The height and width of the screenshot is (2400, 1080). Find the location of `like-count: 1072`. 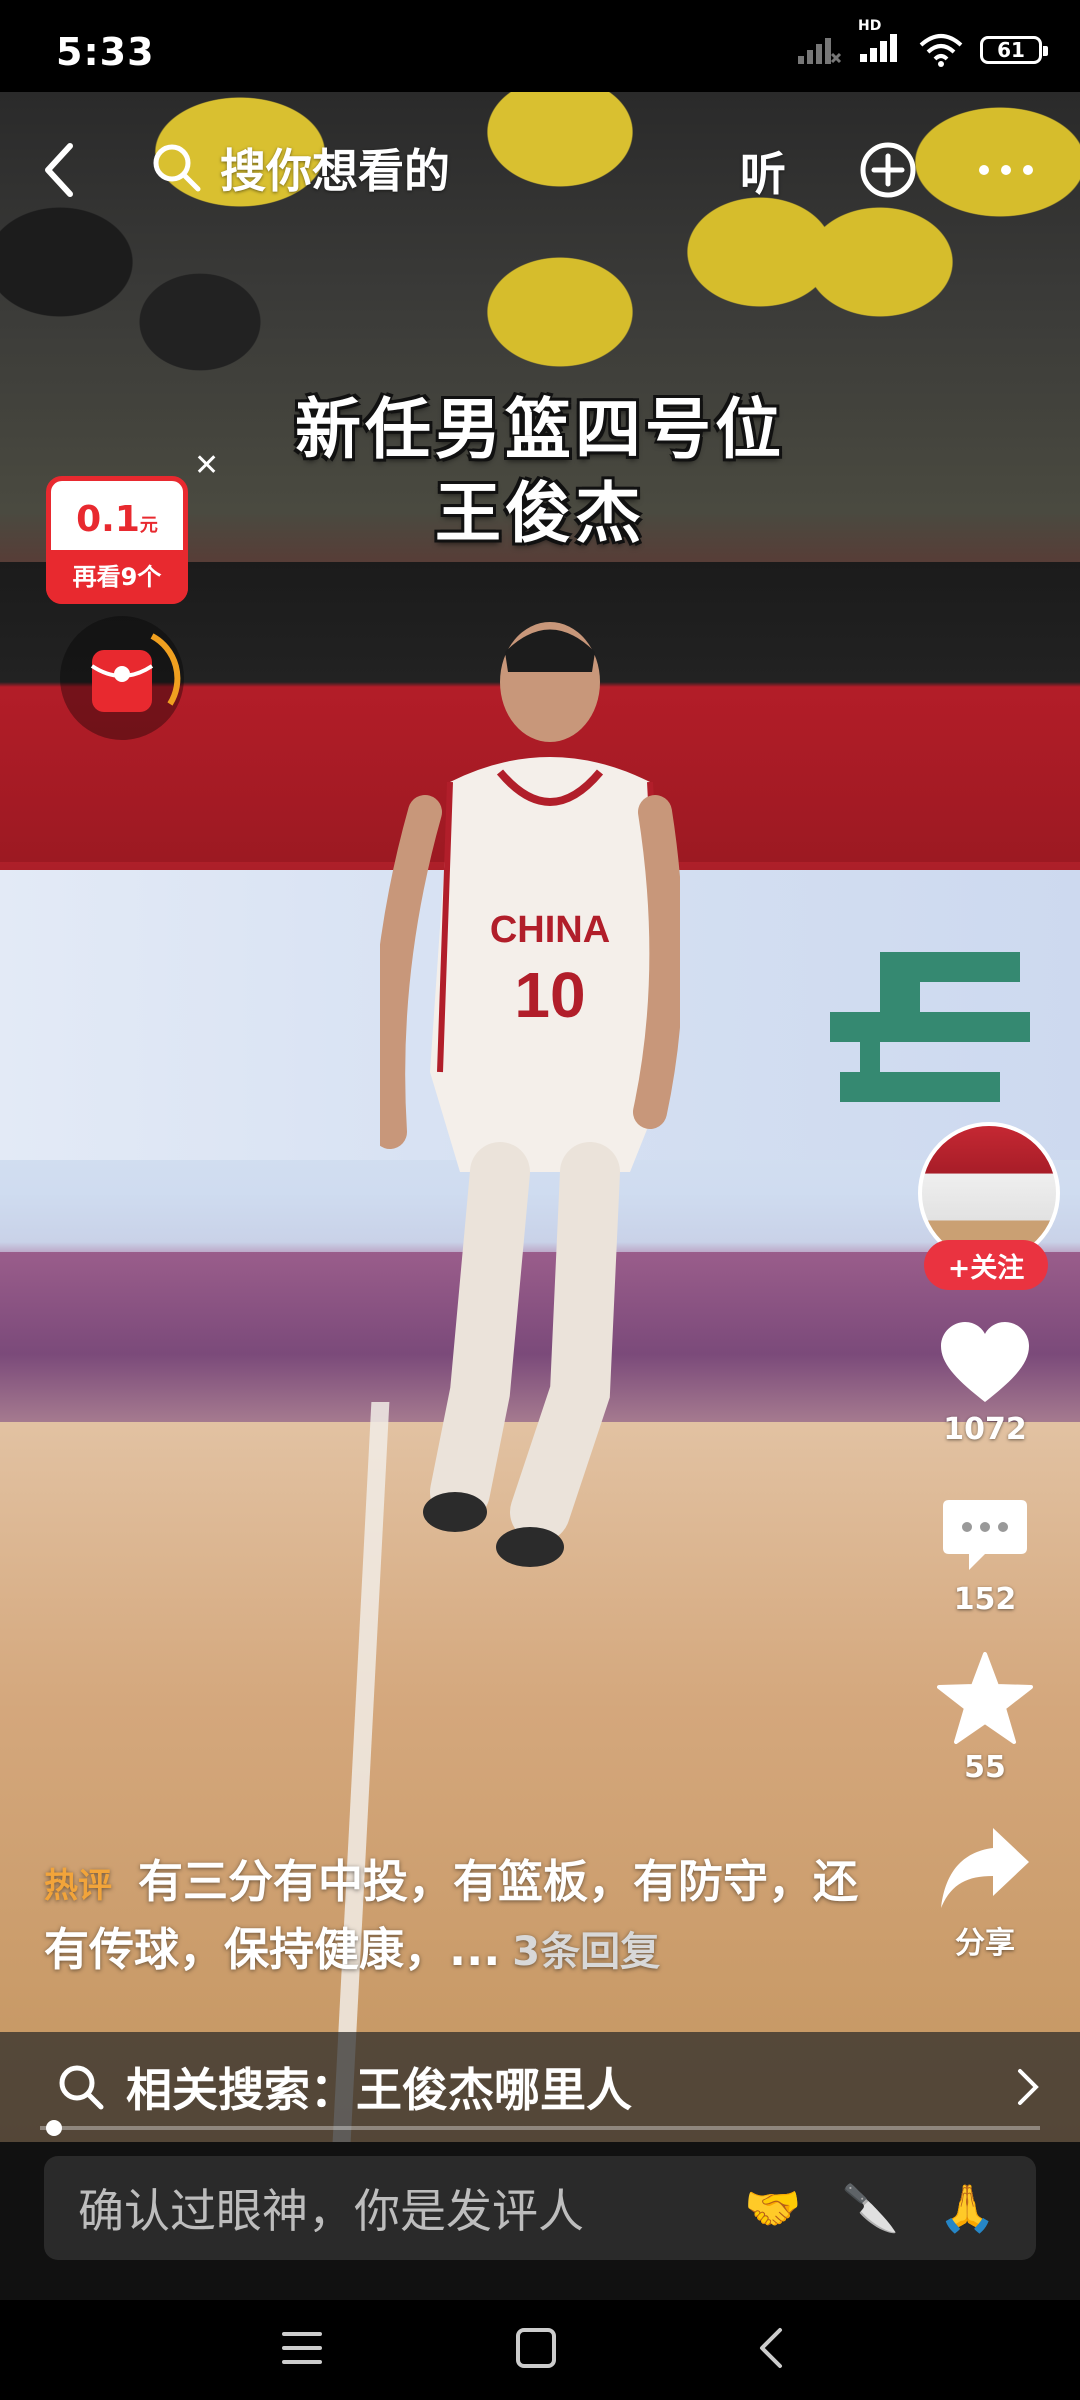

like-count: 1072 is located at coordinates (985, 1429).